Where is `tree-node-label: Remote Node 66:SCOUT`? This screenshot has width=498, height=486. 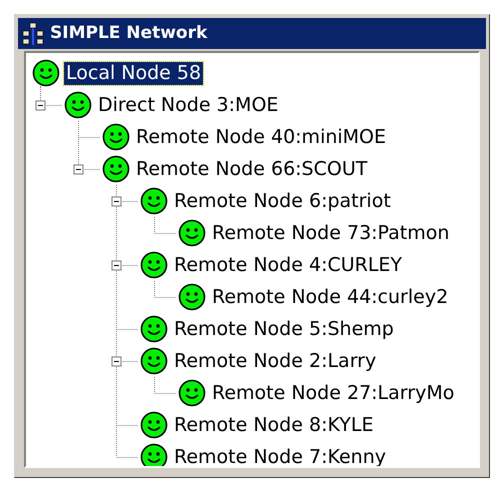
tree-node-label: Remote Node 66:SCOUT is located at coordinates (252, 169).